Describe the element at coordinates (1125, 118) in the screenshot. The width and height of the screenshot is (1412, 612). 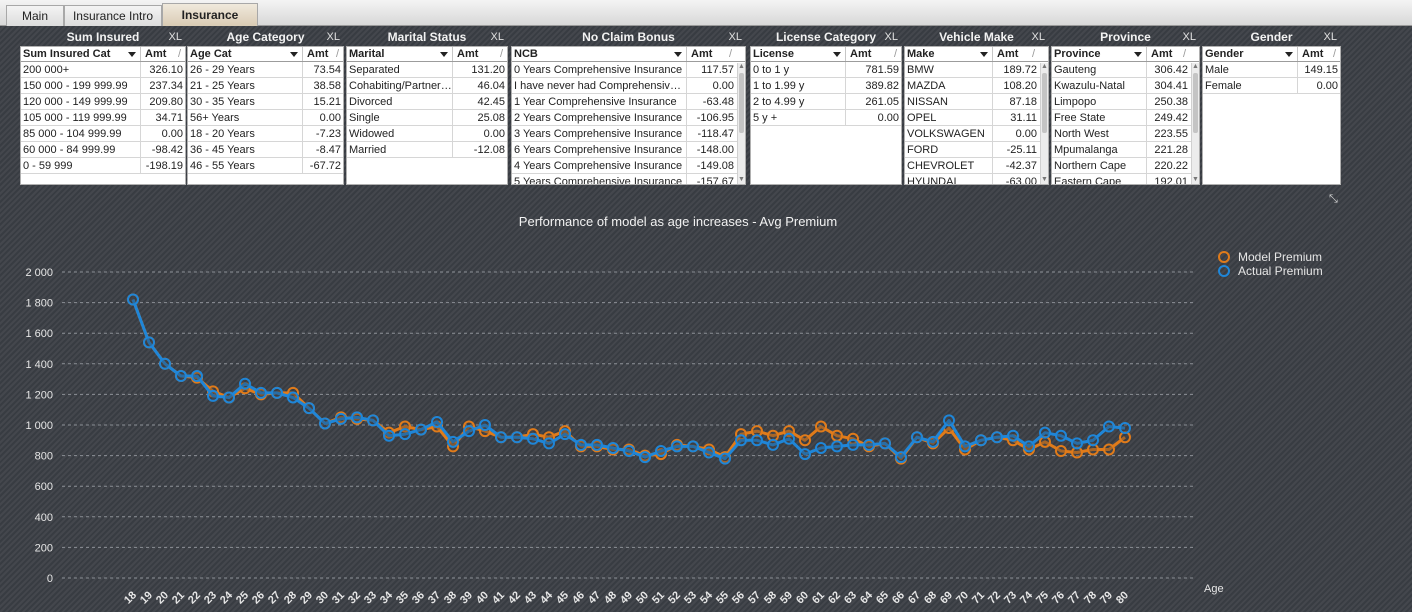
I see `list-item: Free State 249.42` at that location.